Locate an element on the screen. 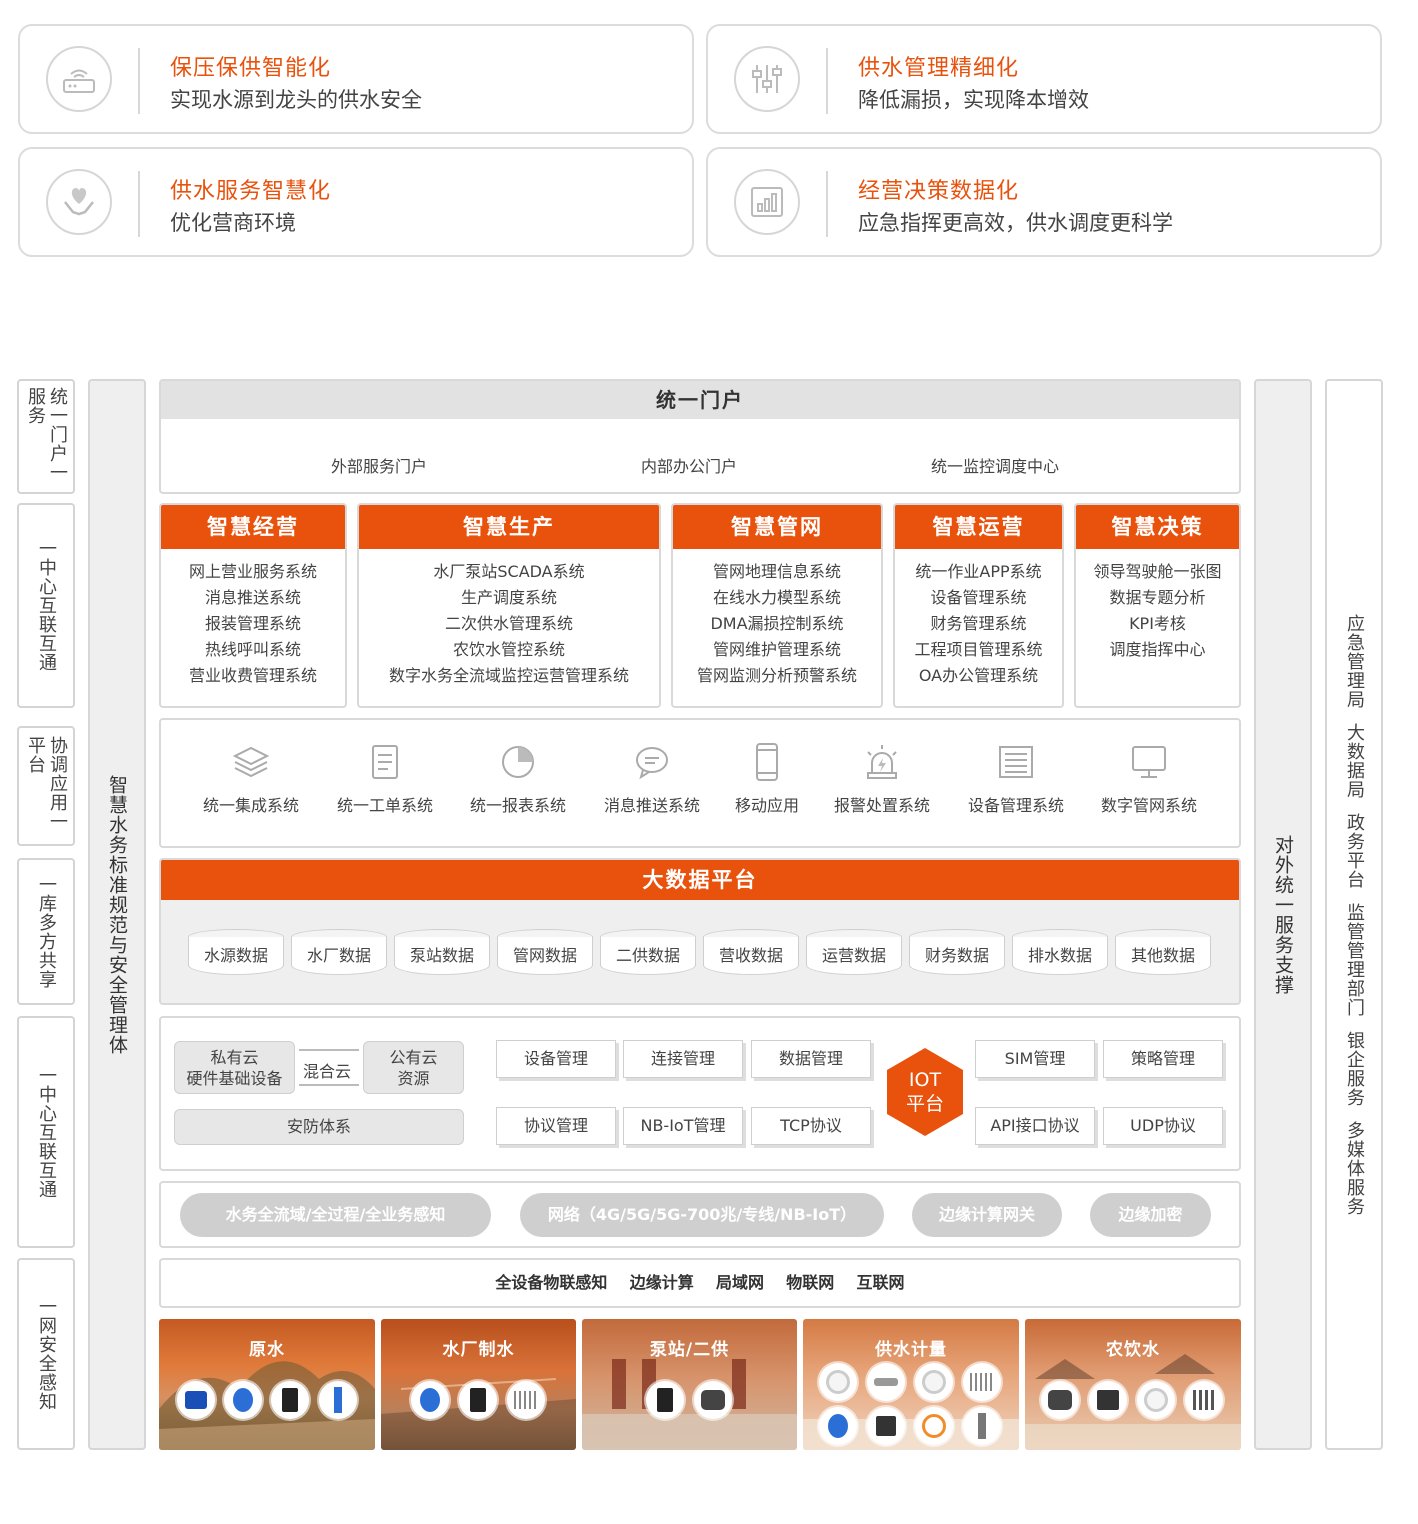 The width and height of the screenshot is (1418, 1524). app-item: 统一报表系统 is located at coordinates (518, 779).